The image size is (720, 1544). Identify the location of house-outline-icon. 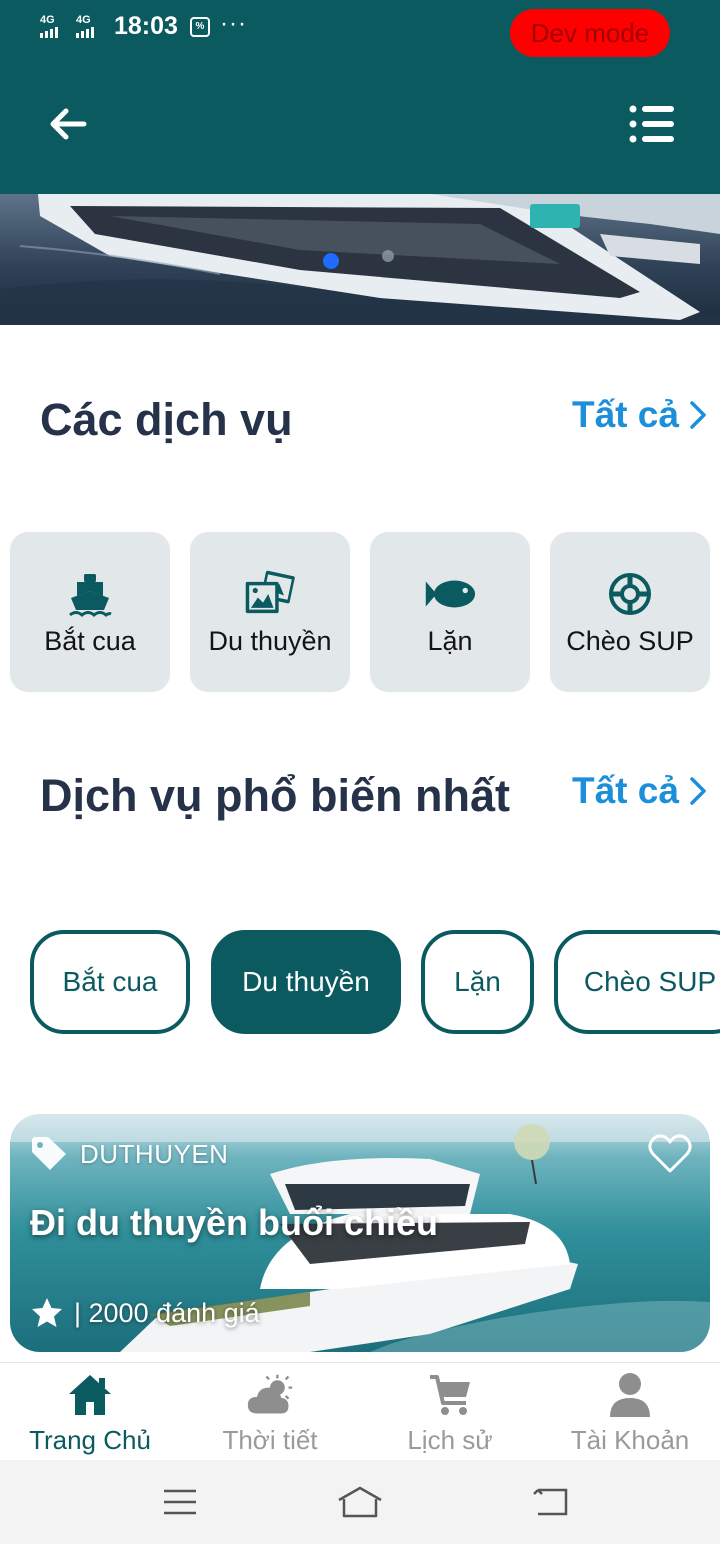
(360, 1502).